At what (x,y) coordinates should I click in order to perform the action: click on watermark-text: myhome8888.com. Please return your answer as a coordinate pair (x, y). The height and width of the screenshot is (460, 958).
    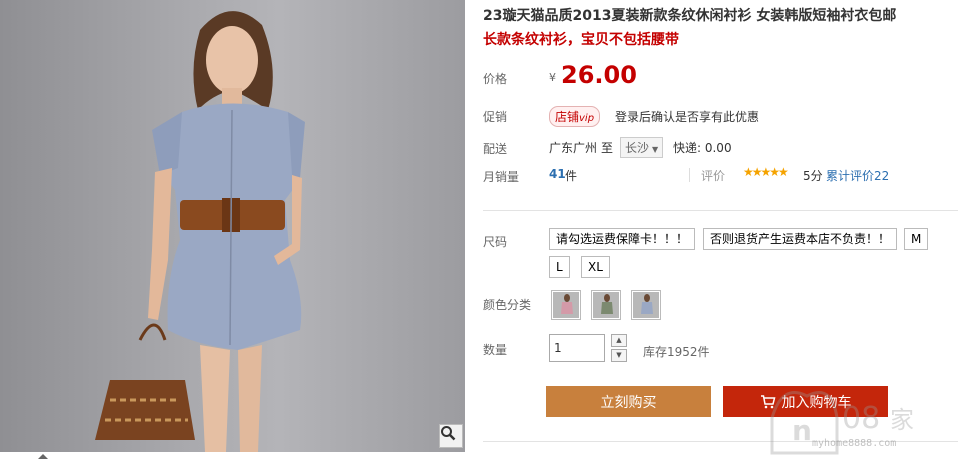
    Looking at the image, I should click on (854, 443).